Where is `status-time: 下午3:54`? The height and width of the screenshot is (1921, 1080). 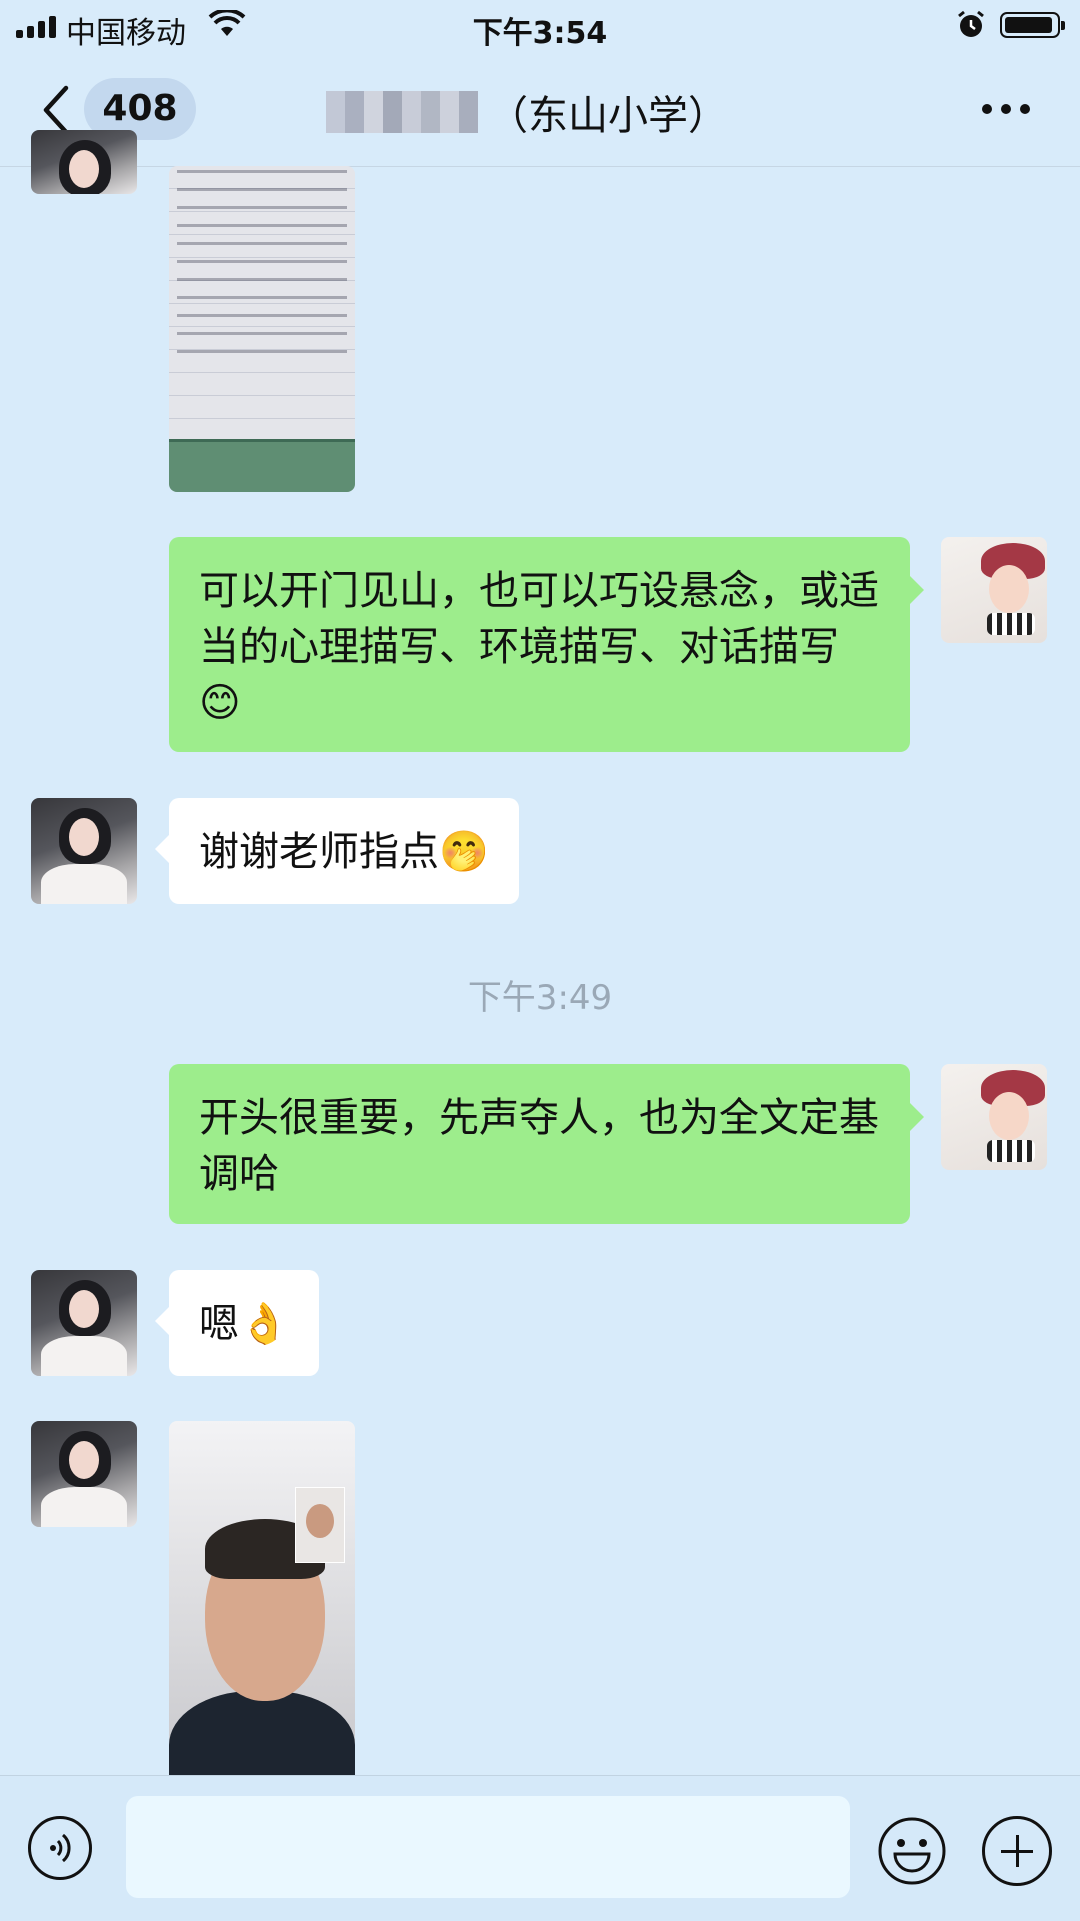 status-time: 下午3:54 is located at coordinates (540, 33).